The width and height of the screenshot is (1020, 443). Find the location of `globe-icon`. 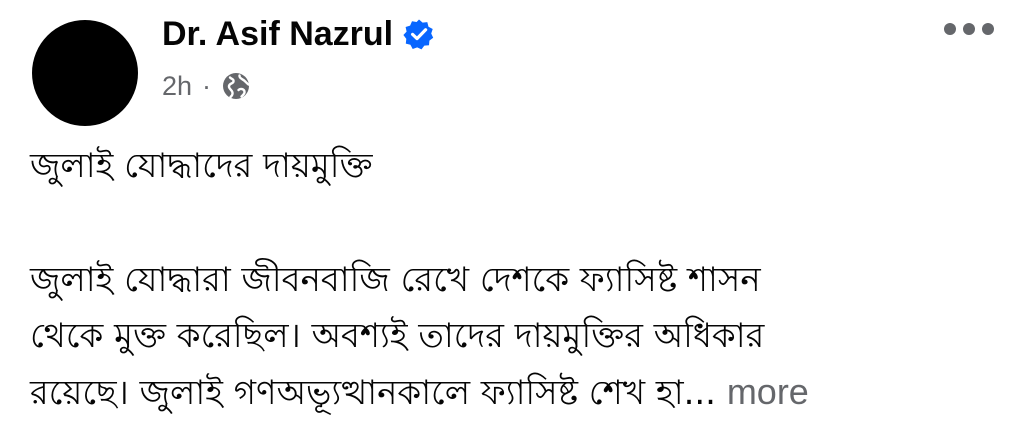

globe-icon is located at coordinates (236, 86).